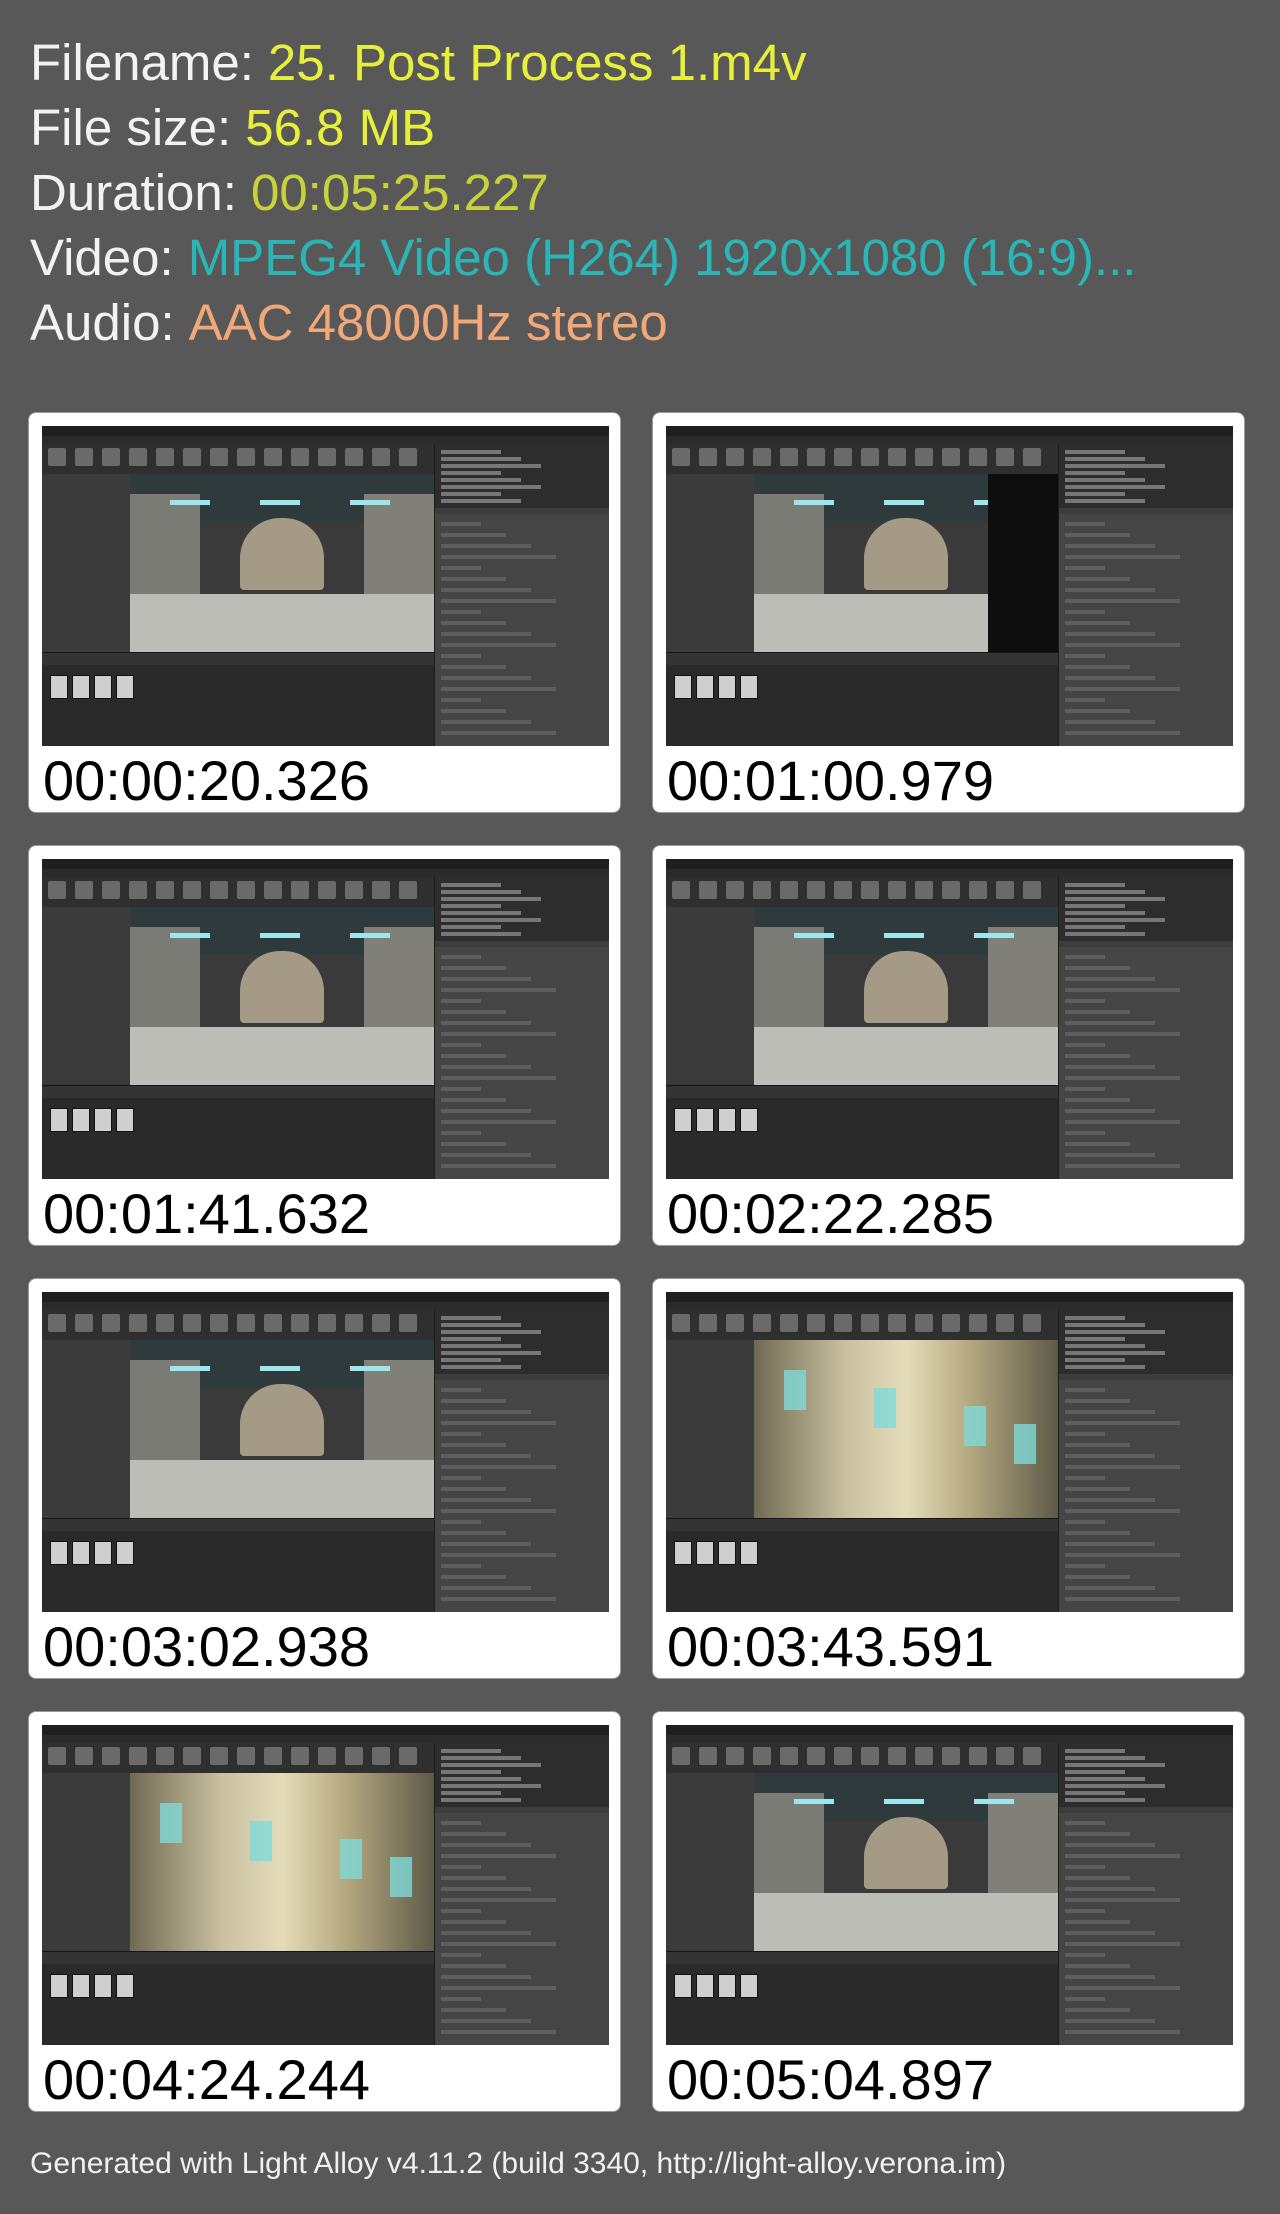 The image size is (1280, 2214). I want to click on frame-timestamp: 00:01:41.632, so click(206, 1213).